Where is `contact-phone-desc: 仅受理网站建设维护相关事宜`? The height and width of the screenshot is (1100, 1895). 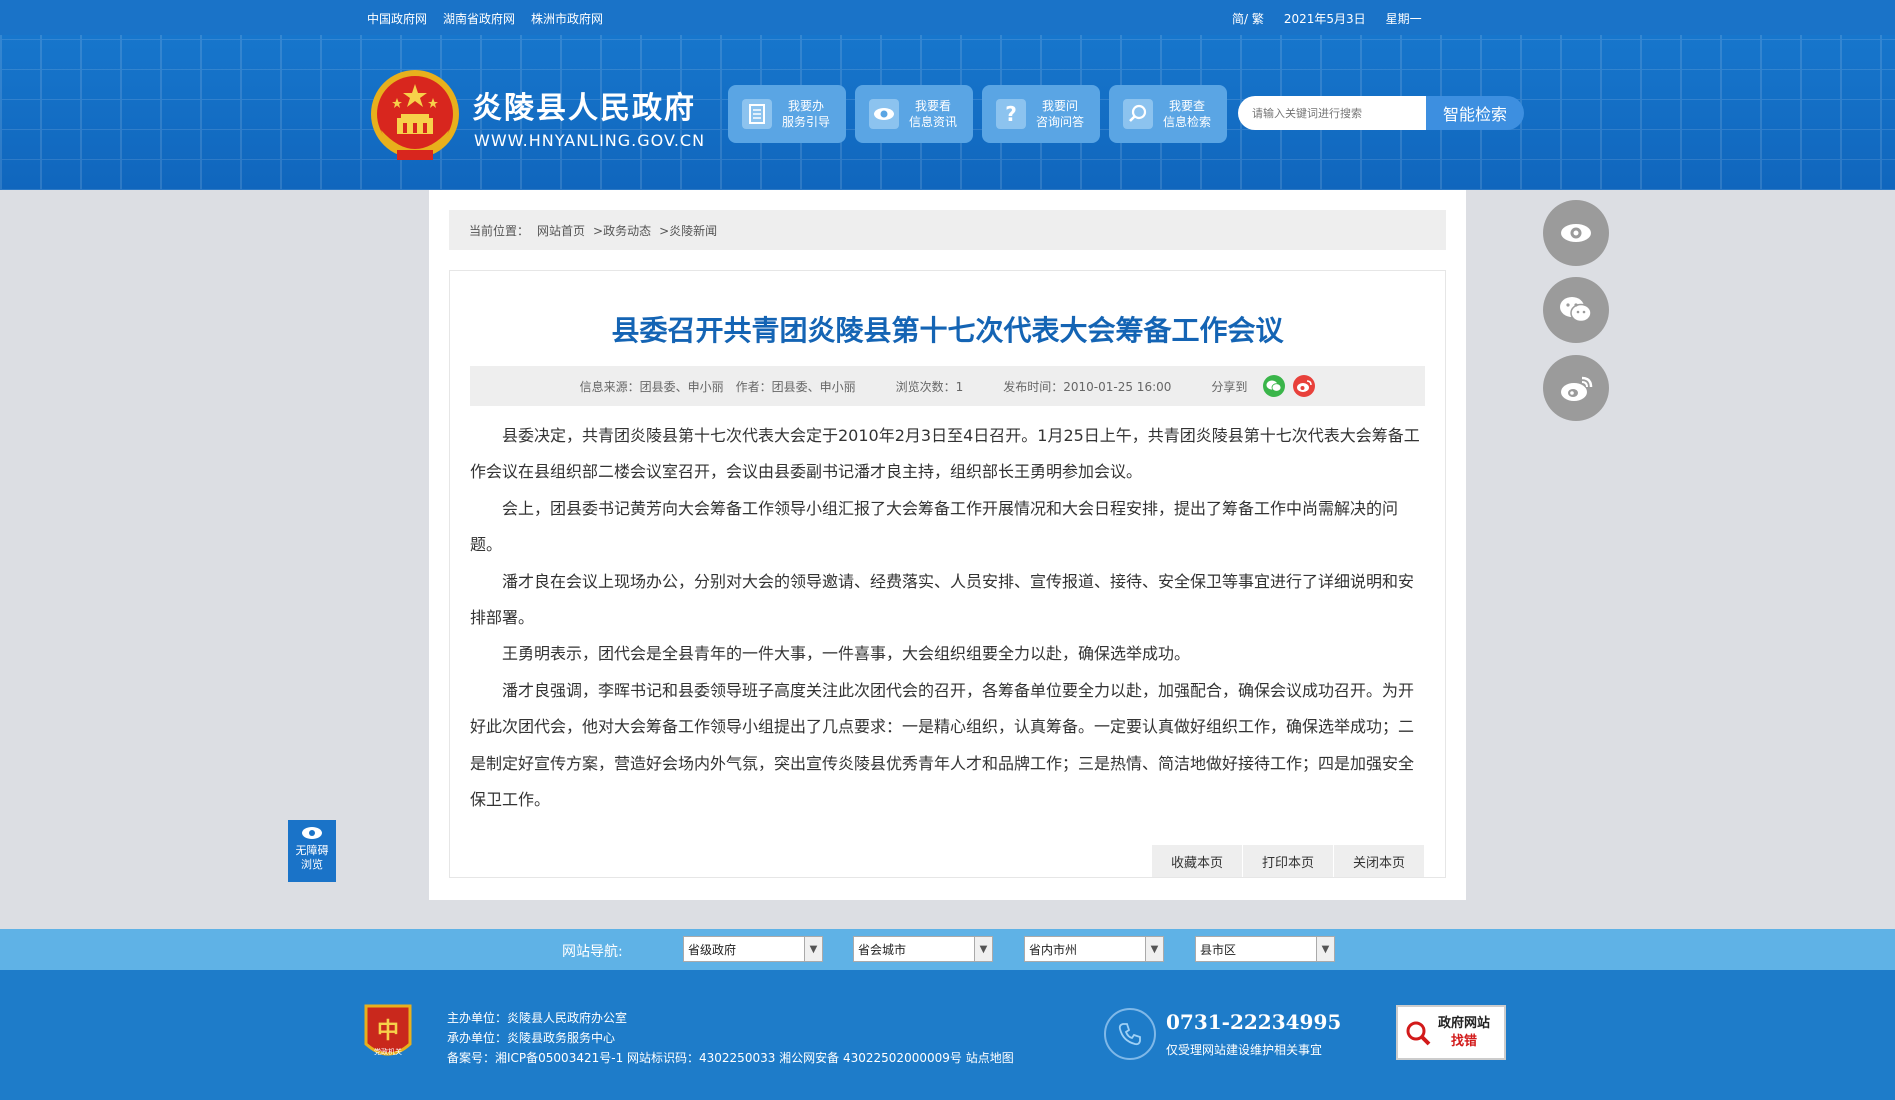
contact-phone-desc: 仅受理网站建设维护相关事宜 is located at coordinates (1244, 1050).